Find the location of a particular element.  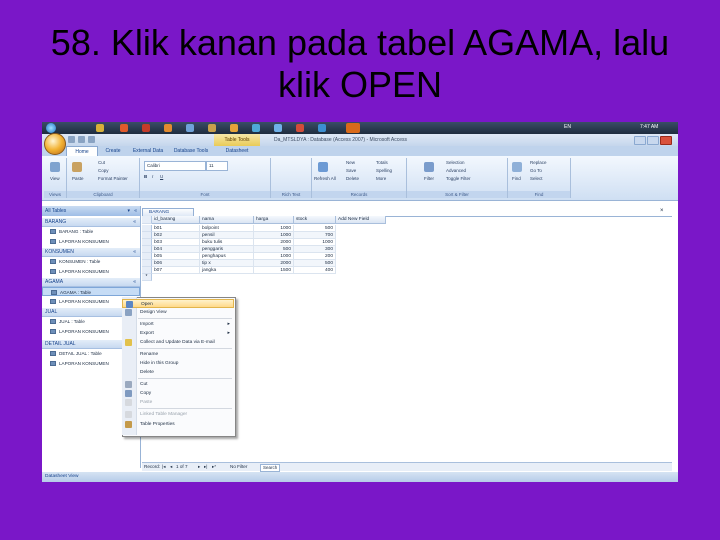

find-icon is located at coordinates (517, 167).